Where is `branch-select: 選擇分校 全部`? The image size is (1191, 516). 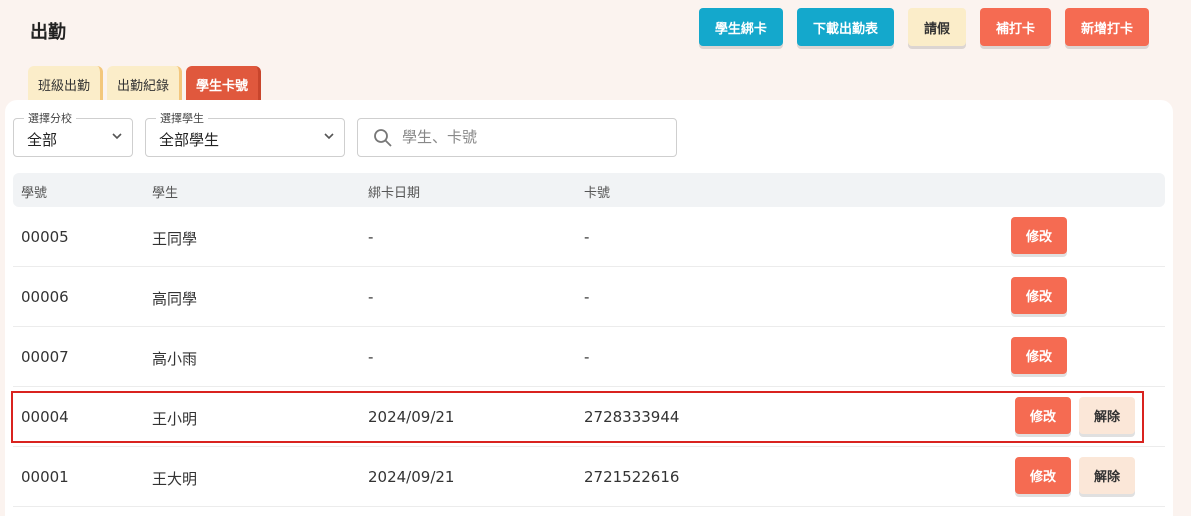 branch-select: 選擇分校 全部 is located at coordinates (73, 133).